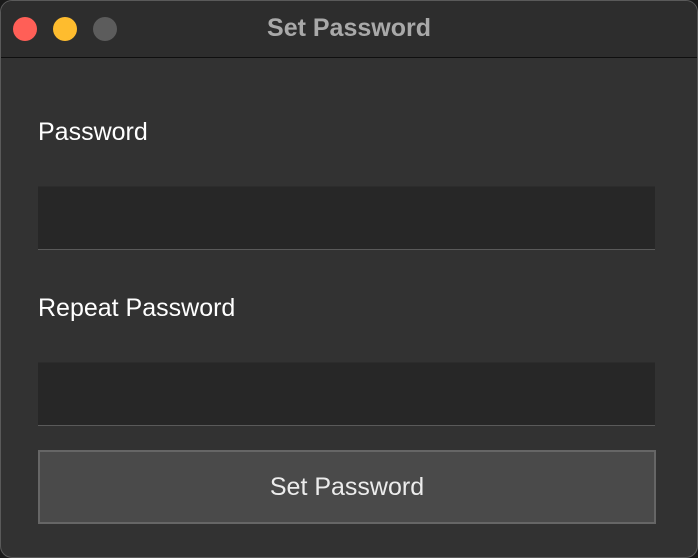 This screenshot has height=558, width=698. I want to click on repeat-password-input, so click(346, 394).